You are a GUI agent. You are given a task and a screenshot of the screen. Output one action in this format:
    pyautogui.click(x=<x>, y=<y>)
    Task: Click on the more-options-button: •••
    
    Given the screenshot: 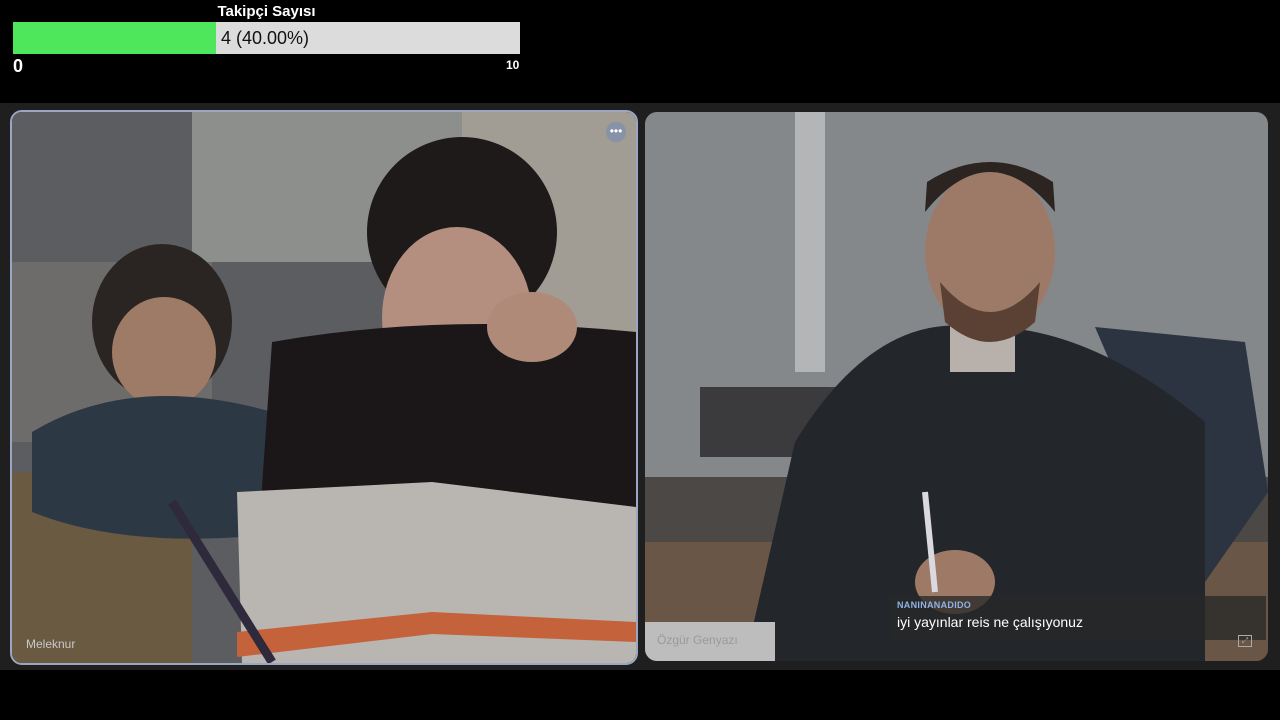 What is the action you would take?
    pyautogui.click(x=616, y=132)
    